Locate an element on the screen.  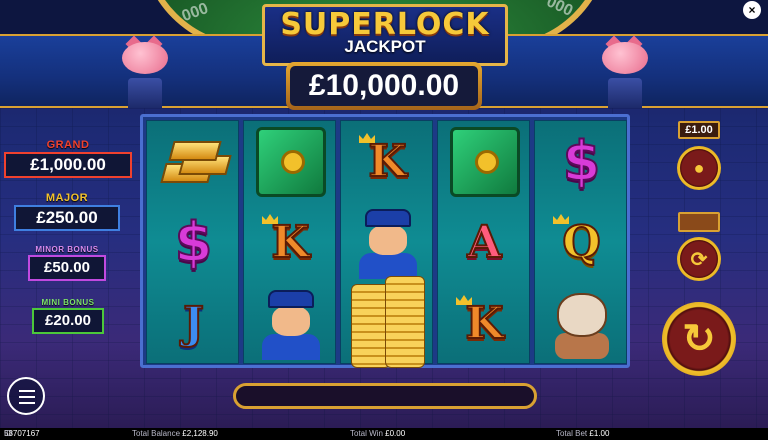
tier-minor: MINOR BONUS £50.00 is located at coordinates (67, 263).